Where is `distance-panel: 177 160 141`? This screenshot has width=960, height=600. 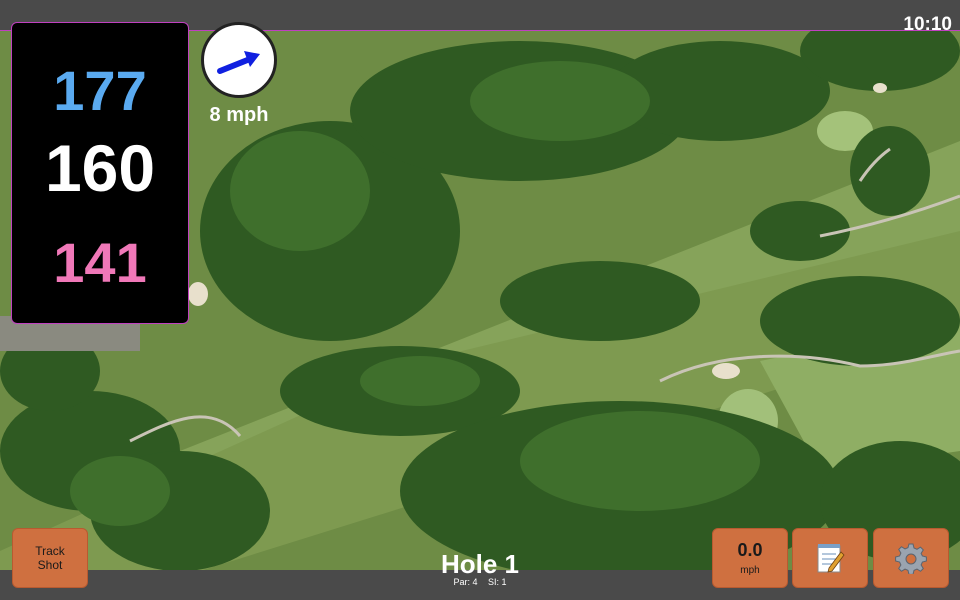 distance-panel: 177 160 141 is located at coordinates (100, 173).